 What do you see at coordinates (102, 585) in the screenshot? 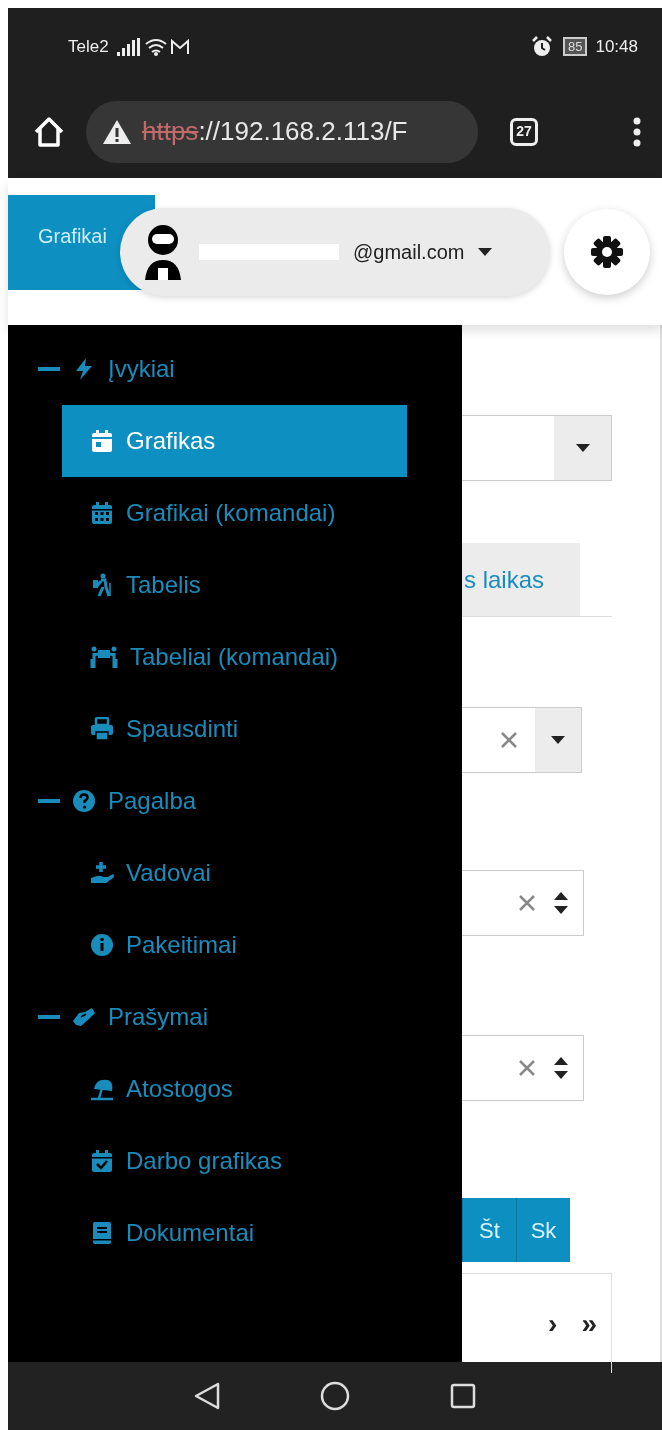
I see `hiker-icon` at bounding box center [102, 585].